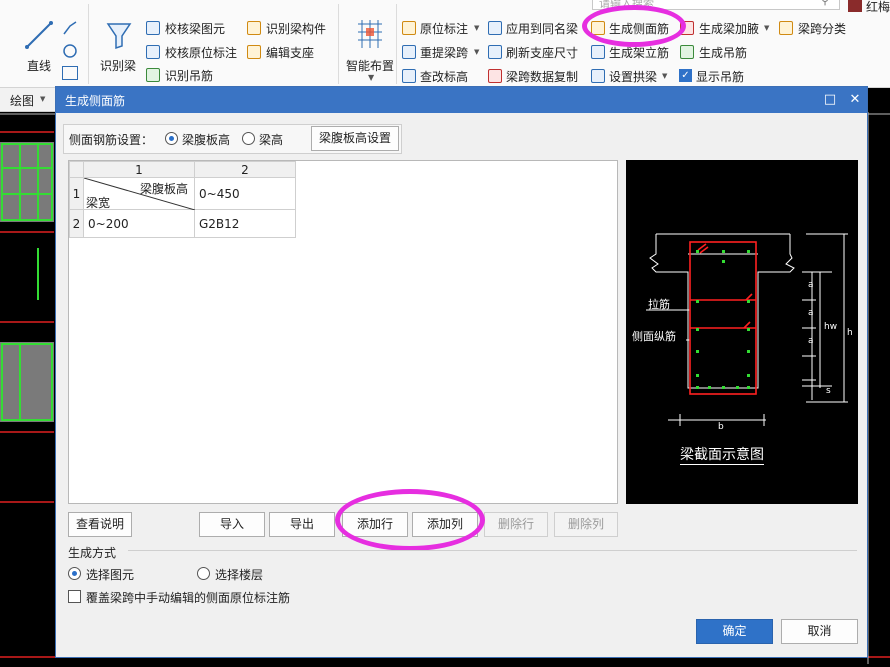 This screenshot has height=667, width=890. I want to click on copy-span-data-button: 梁跨数据复制, so click(542, 76).